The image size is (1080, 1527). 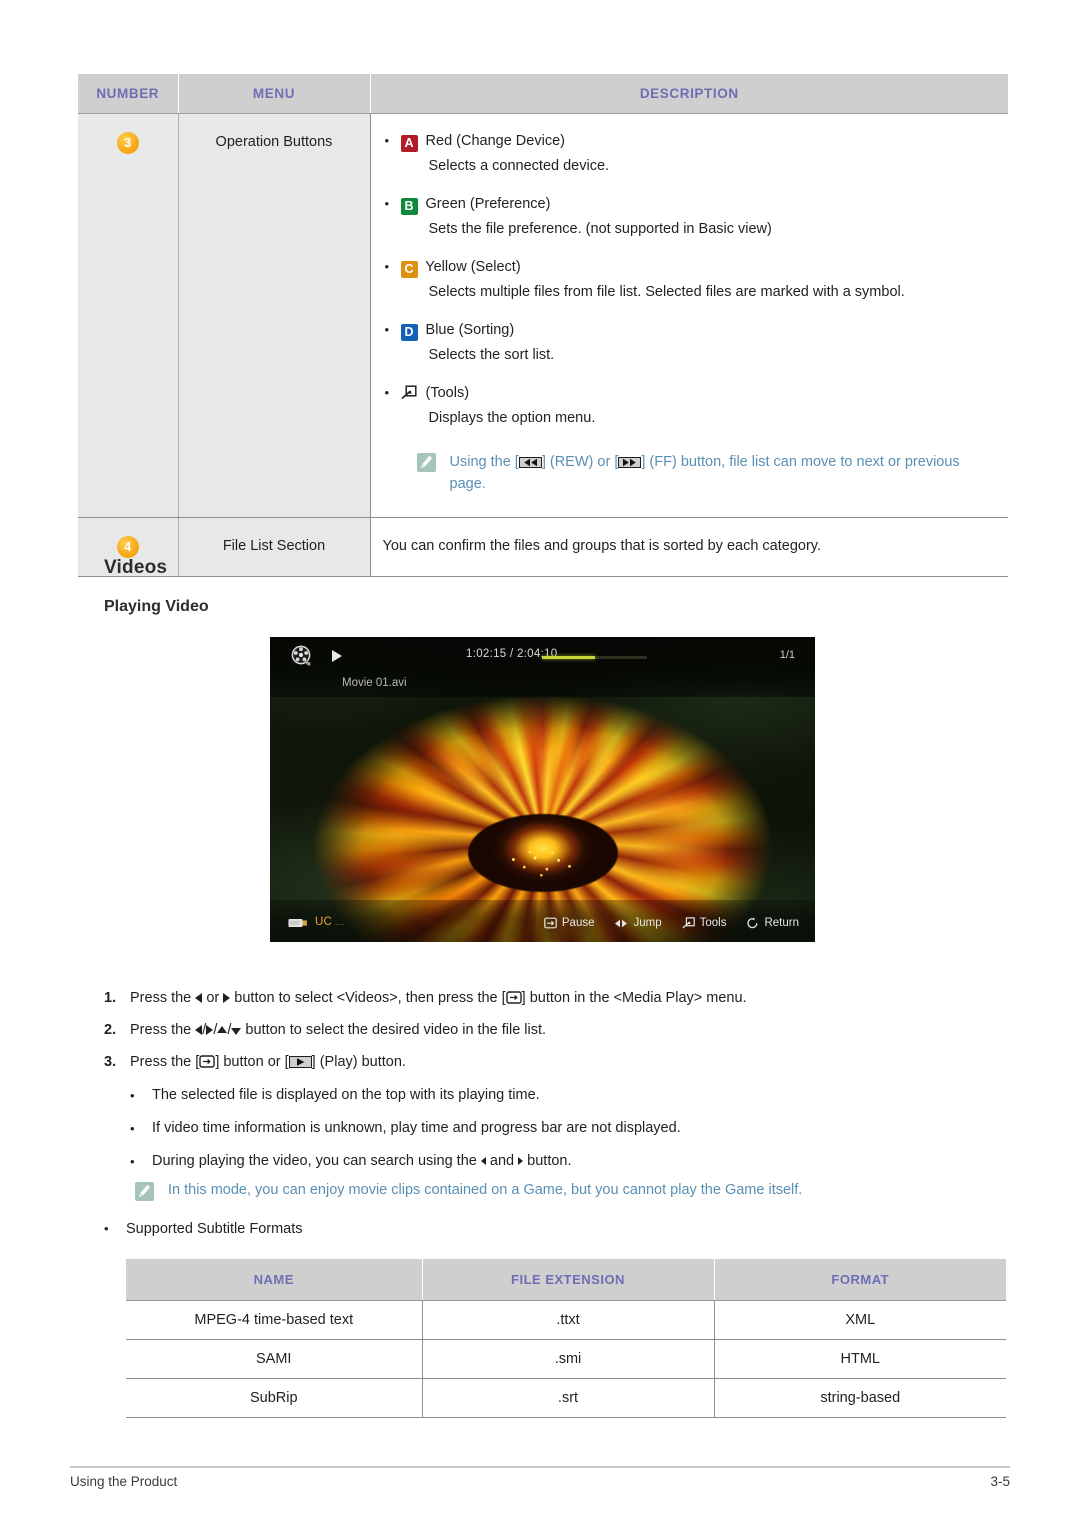 I want to click on cell-format: XML, so click(x=860, y=1320).